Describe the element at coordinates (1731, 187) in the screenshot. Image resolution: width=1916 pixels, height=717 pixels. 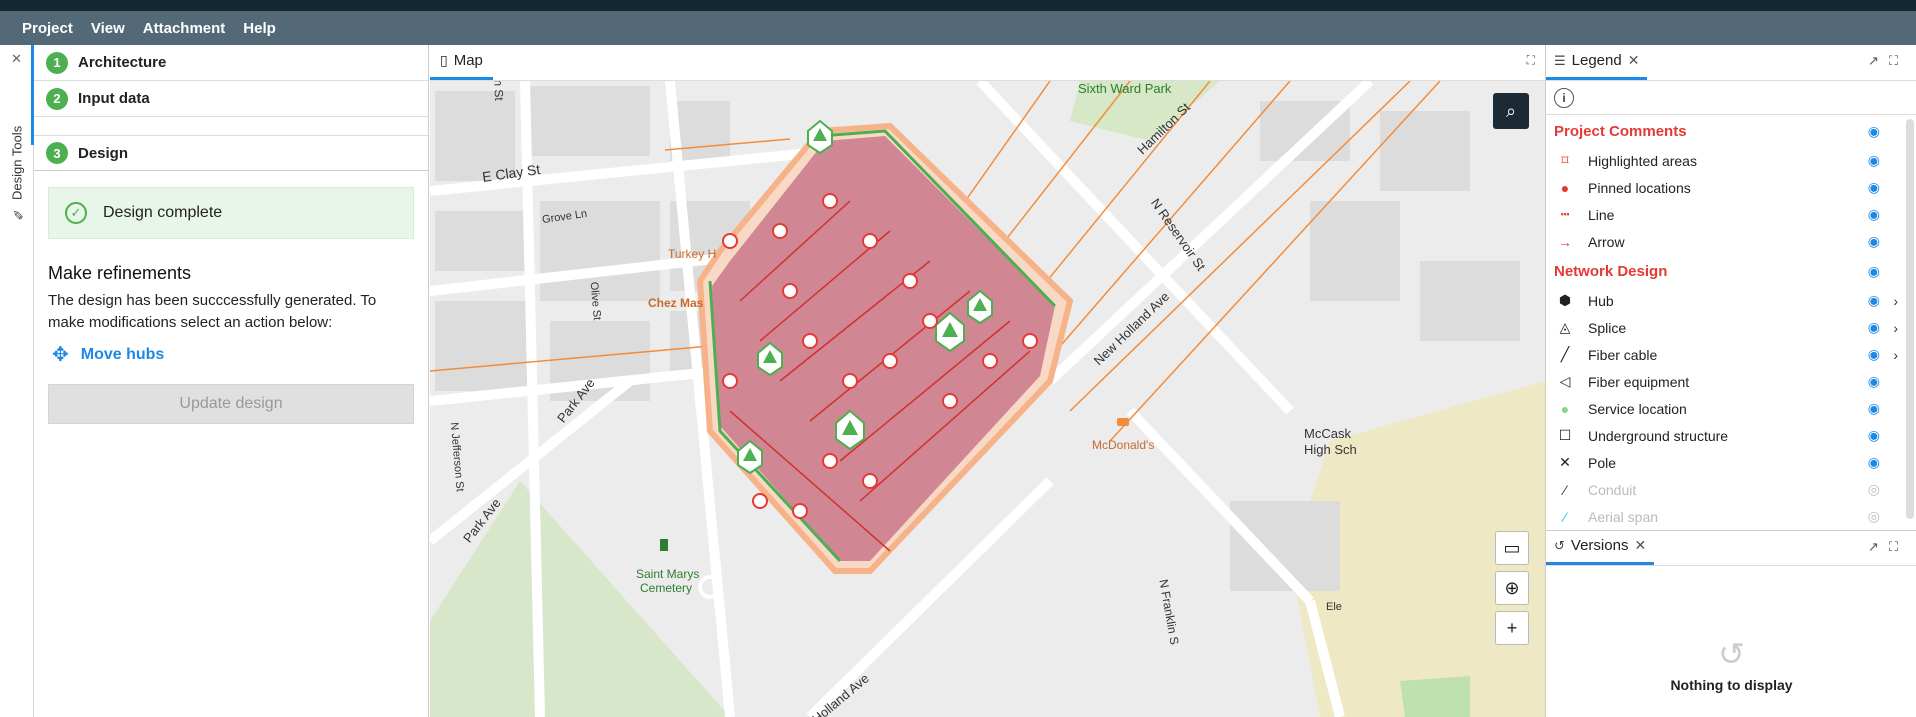
I see `legend-item-pinned-locations: ● Pinned locations ◉` at that location.